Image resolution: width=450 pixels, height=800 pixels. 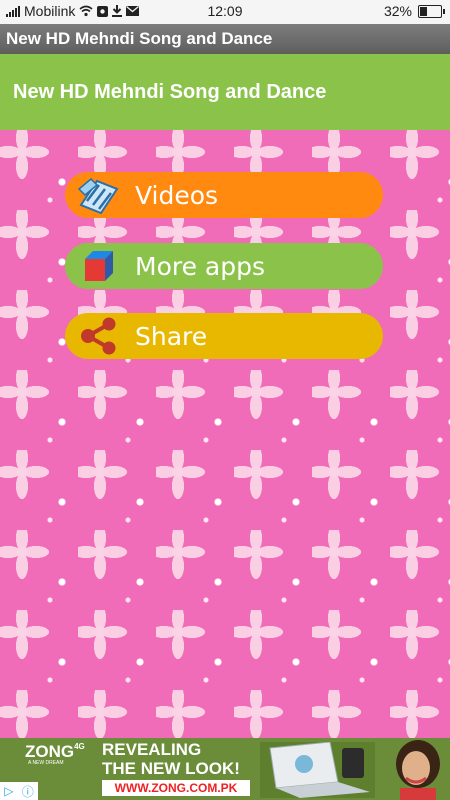 What do you see at coordinates (397, 11) in the screenshot?
I see `battery-percent: 32%` at bounding box center [397, 11].